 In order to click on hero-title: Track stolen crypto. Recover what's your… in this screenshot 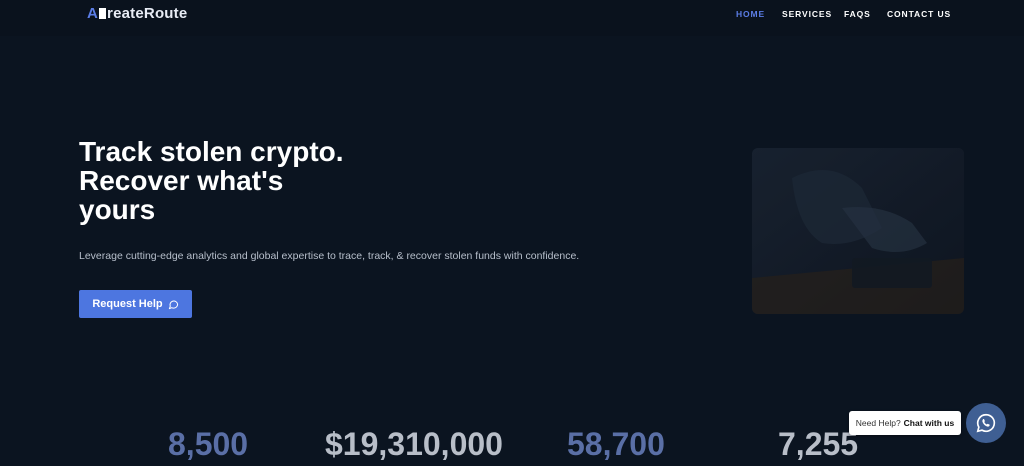, I will do `click(239, 180)`.